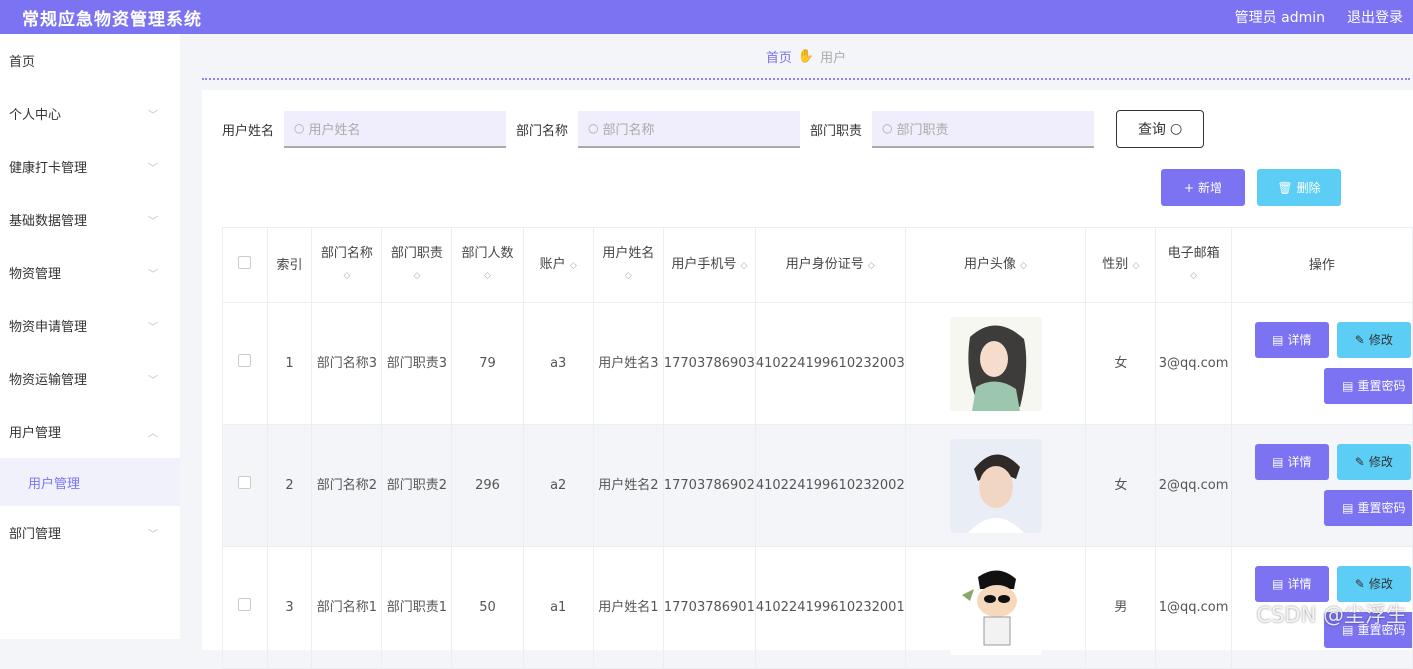  What do you see at coordinates (112, 17) in the screenshot?
I see `app-title: 常规应急物资管理系统` at bounding box center [112, 17].